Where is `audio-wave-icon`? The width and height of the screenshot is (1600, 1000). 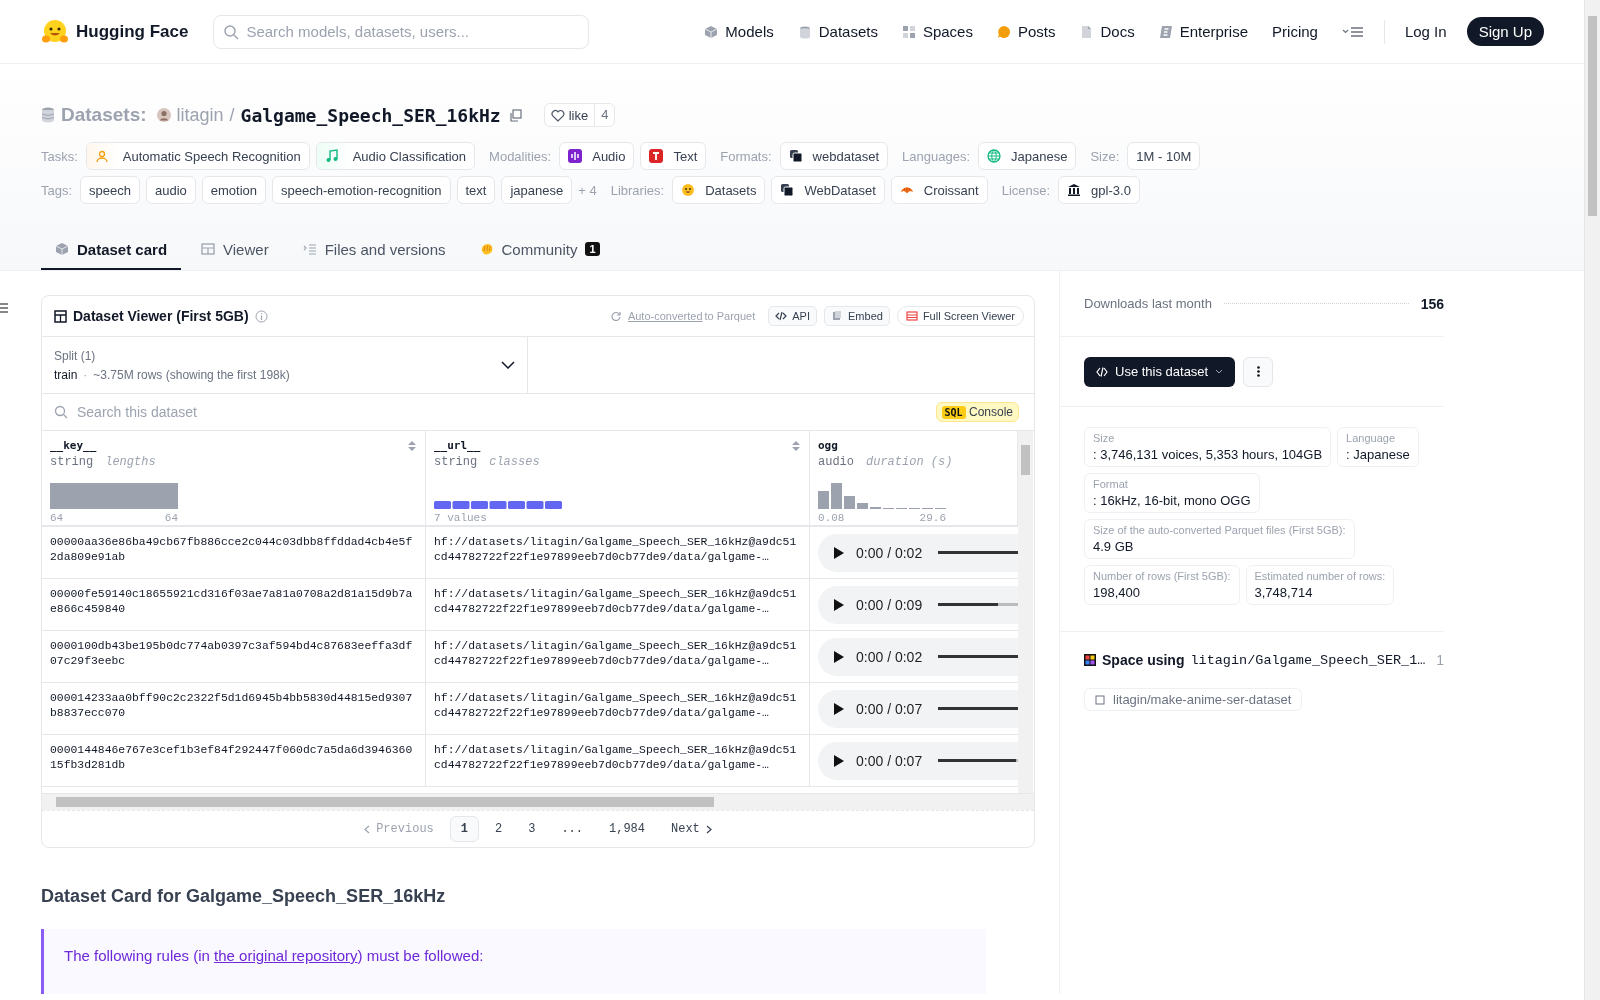 audio-wave-icon is located at coordinates (575, 156).